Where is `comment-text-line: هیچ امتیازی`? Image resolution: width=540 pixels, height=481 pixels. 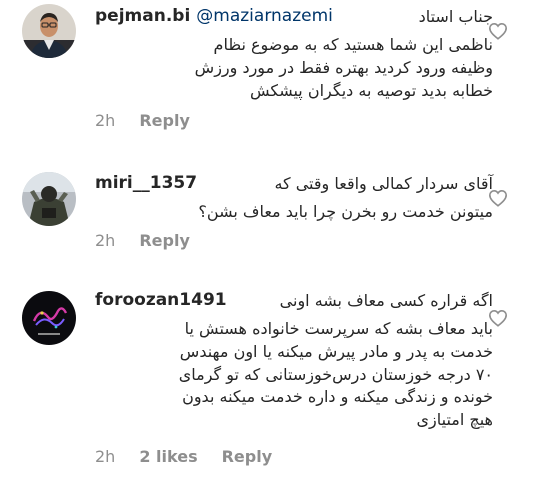
comment-text-line: هیچ امتیازی is located at coordinates (454, 420).